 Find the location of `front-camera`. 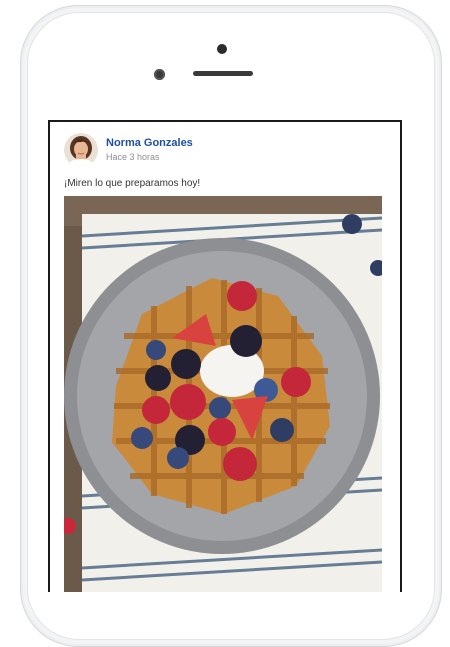

front-camera is located at coordinates (222, 49).